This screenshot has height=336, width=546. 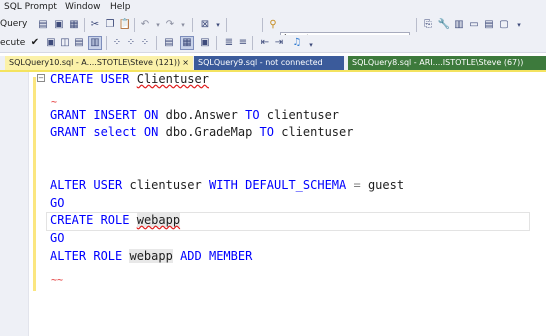 I want to click on sql-editor-toolbar: ecute ✔ ▣ ◫ ▤ ▥ ⁘ ⁘ ⁘ ▤ ▦ ▣ ≣ ≡ ⇤ ⇥ ♫ ▾, so click(x=273, y=44).